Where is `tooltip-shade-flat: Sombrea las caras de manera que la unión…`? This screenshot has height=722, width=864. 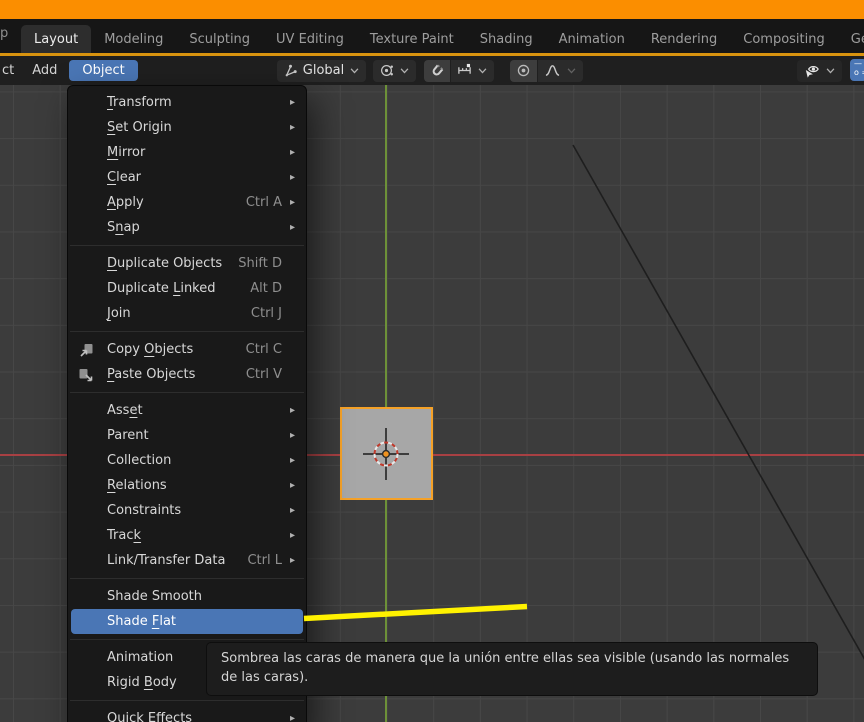 tooltip-shade-flat: Sombrea las caras de manera que la unión… is located at coordinates (512, 669).